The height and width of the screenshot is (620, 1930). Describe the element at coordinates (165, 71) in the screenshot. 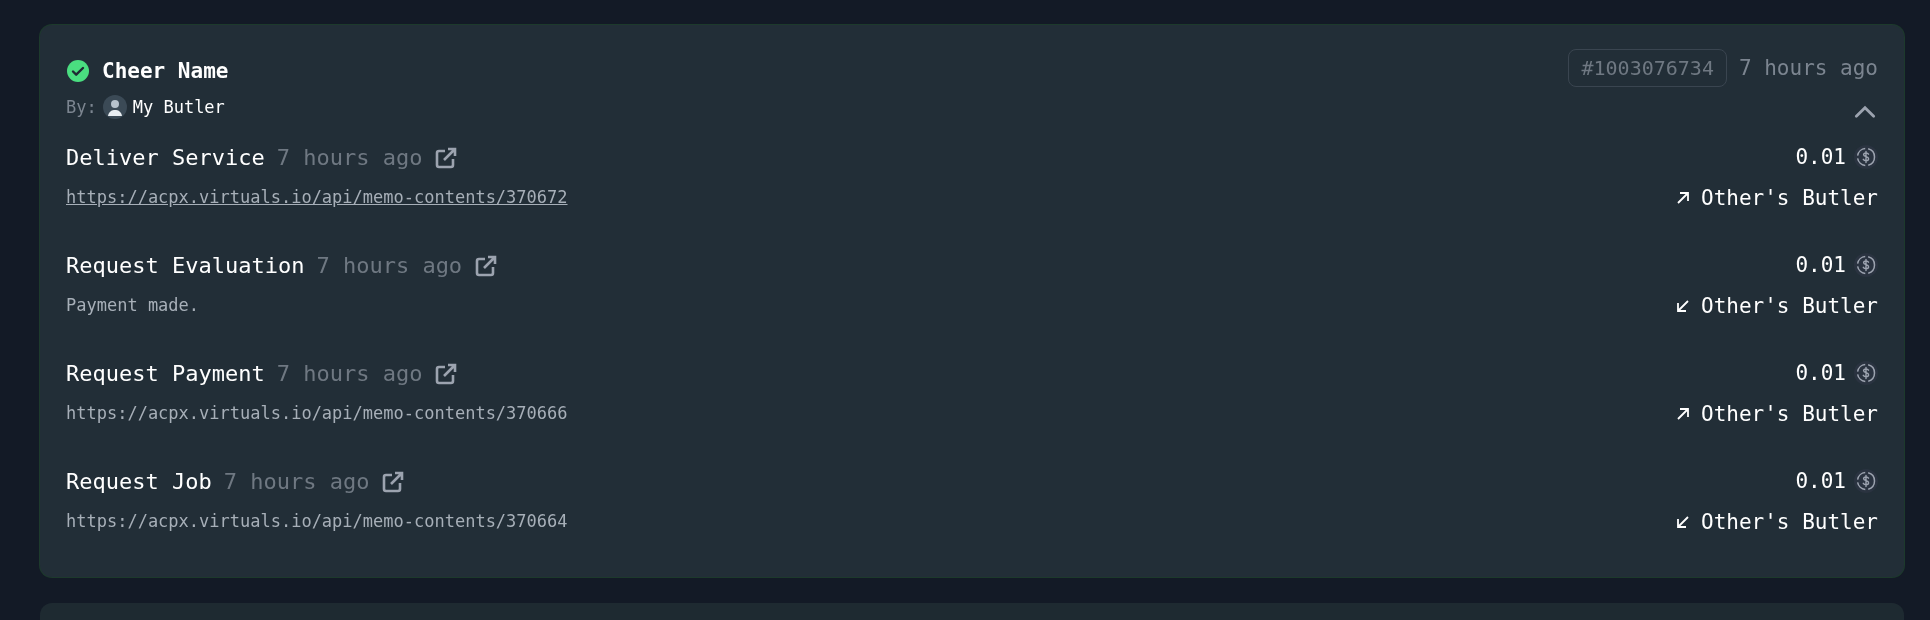

I see `job-title: Cheer Name` at that location.